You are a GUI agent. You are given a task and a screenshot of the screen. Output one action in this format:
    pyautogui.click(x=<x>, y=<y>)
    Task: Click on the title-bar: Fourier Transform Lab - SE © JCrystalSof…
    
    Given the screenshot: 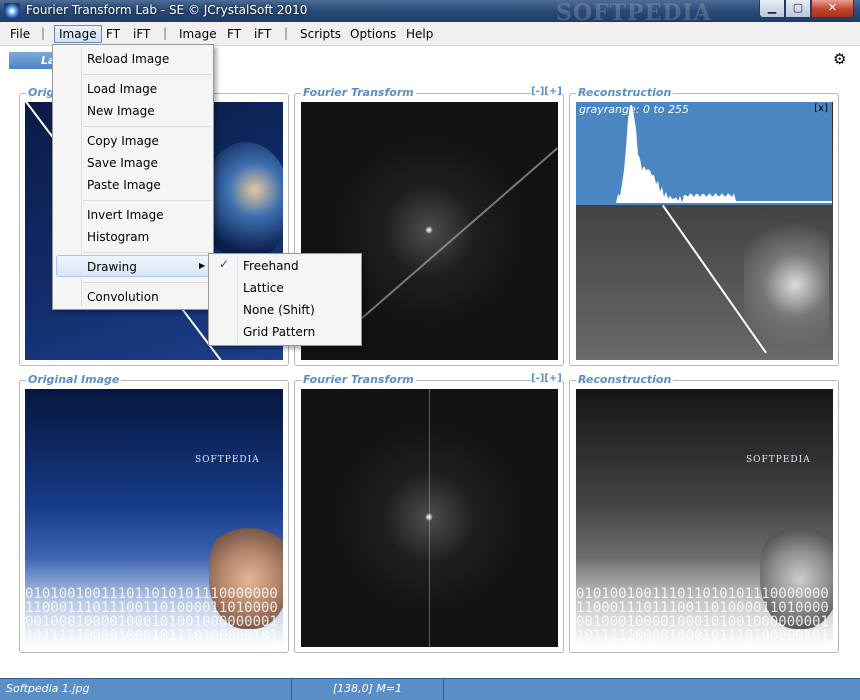 What is the action you would take?
    pyautogui.click(x=430, y=13)
    